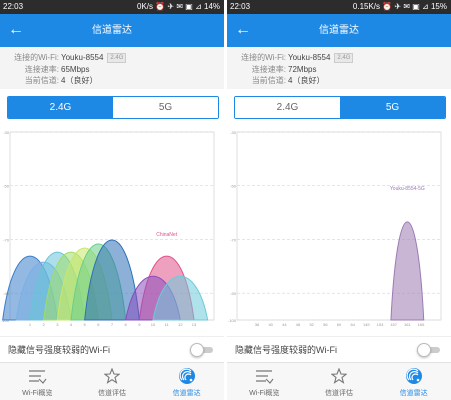  What do you see at coordinates (194, 324) in the screenshot?
I see `x-tick-label: 13` at bounding box center [194, 324].